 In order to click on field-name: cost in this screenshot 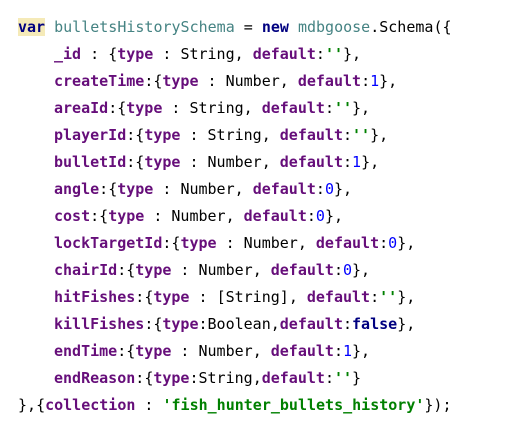, I will do `click(72, 216)`.